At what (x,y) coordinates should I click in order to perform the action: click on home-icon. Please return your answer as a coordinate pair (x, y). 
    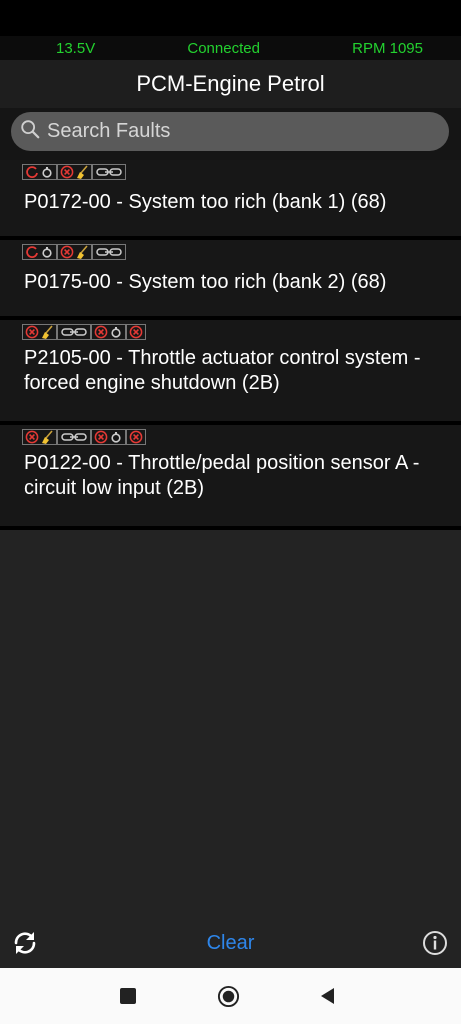
    Looking at the image, I should click on (228, 996).